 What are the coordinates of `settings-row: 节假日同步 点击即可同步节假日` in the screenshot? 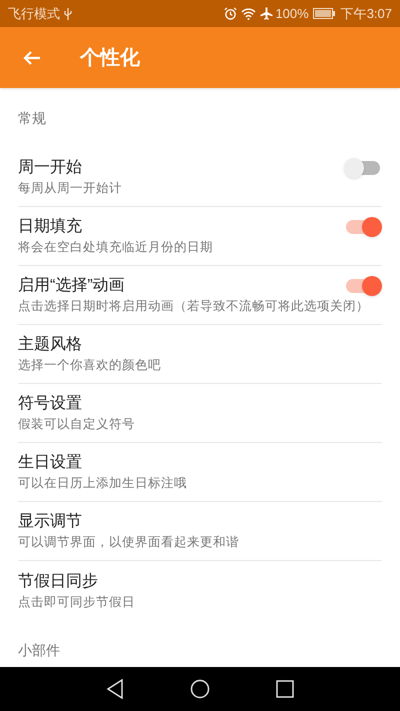 It's located at (200, 590).